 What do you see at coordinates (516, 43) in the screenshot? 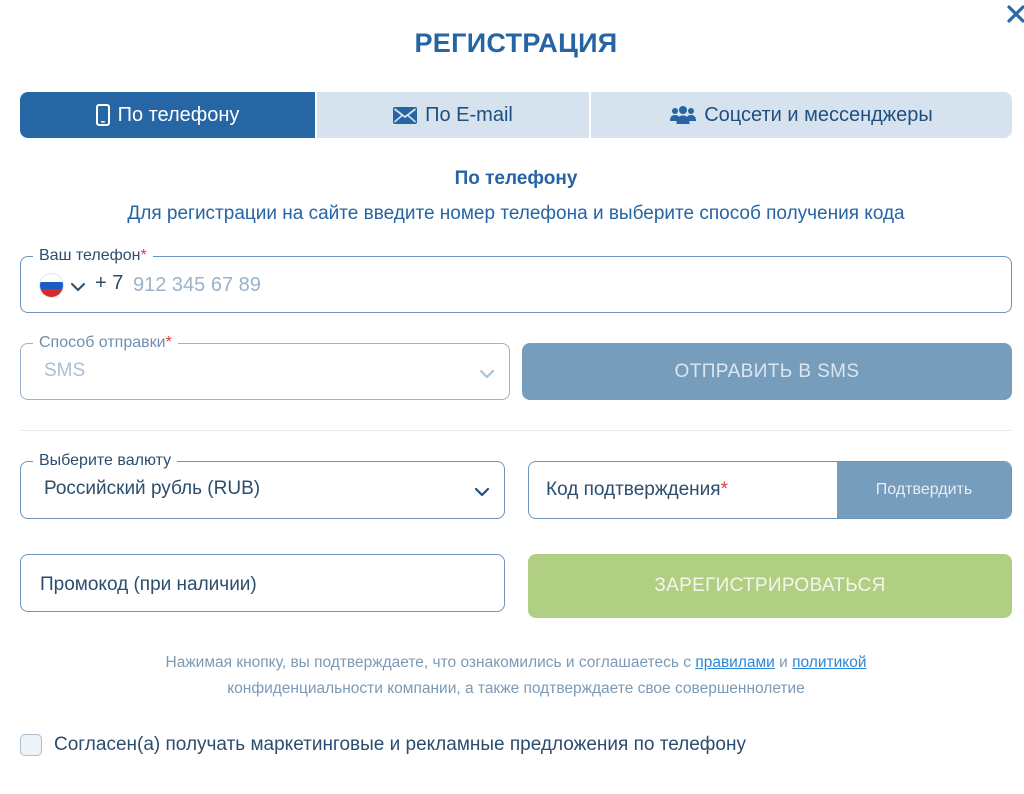
I see `modal-title: РЕГИСТРАЦИЯ` at bounding box center [516, 43].